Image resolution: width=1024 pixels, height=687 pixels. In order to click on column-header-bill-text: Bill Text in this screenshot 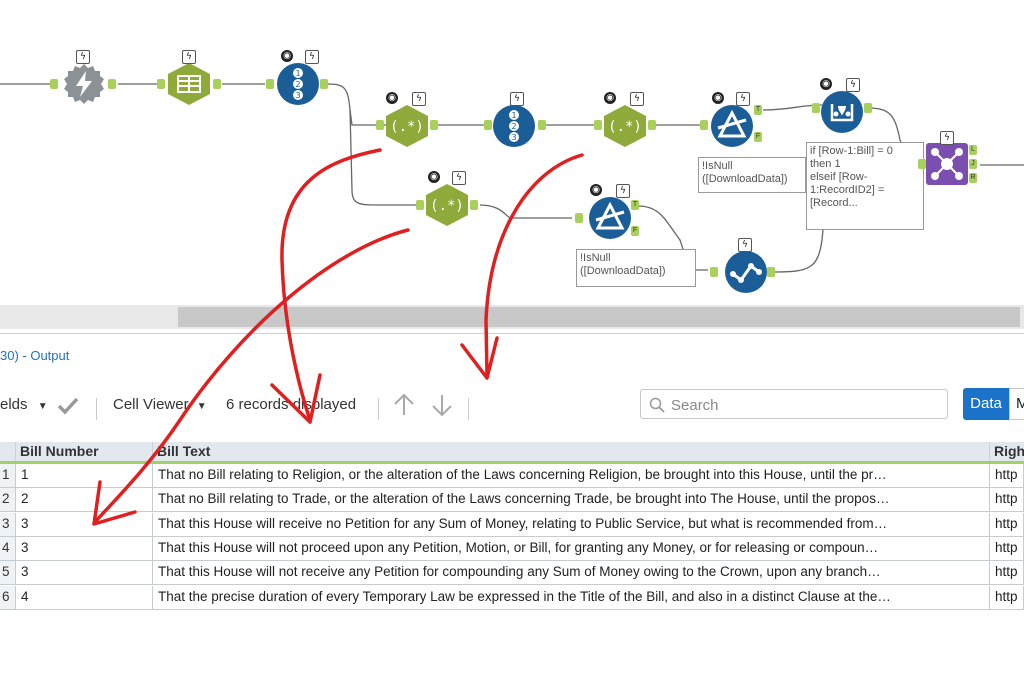, I will do `click(571, 451)`.